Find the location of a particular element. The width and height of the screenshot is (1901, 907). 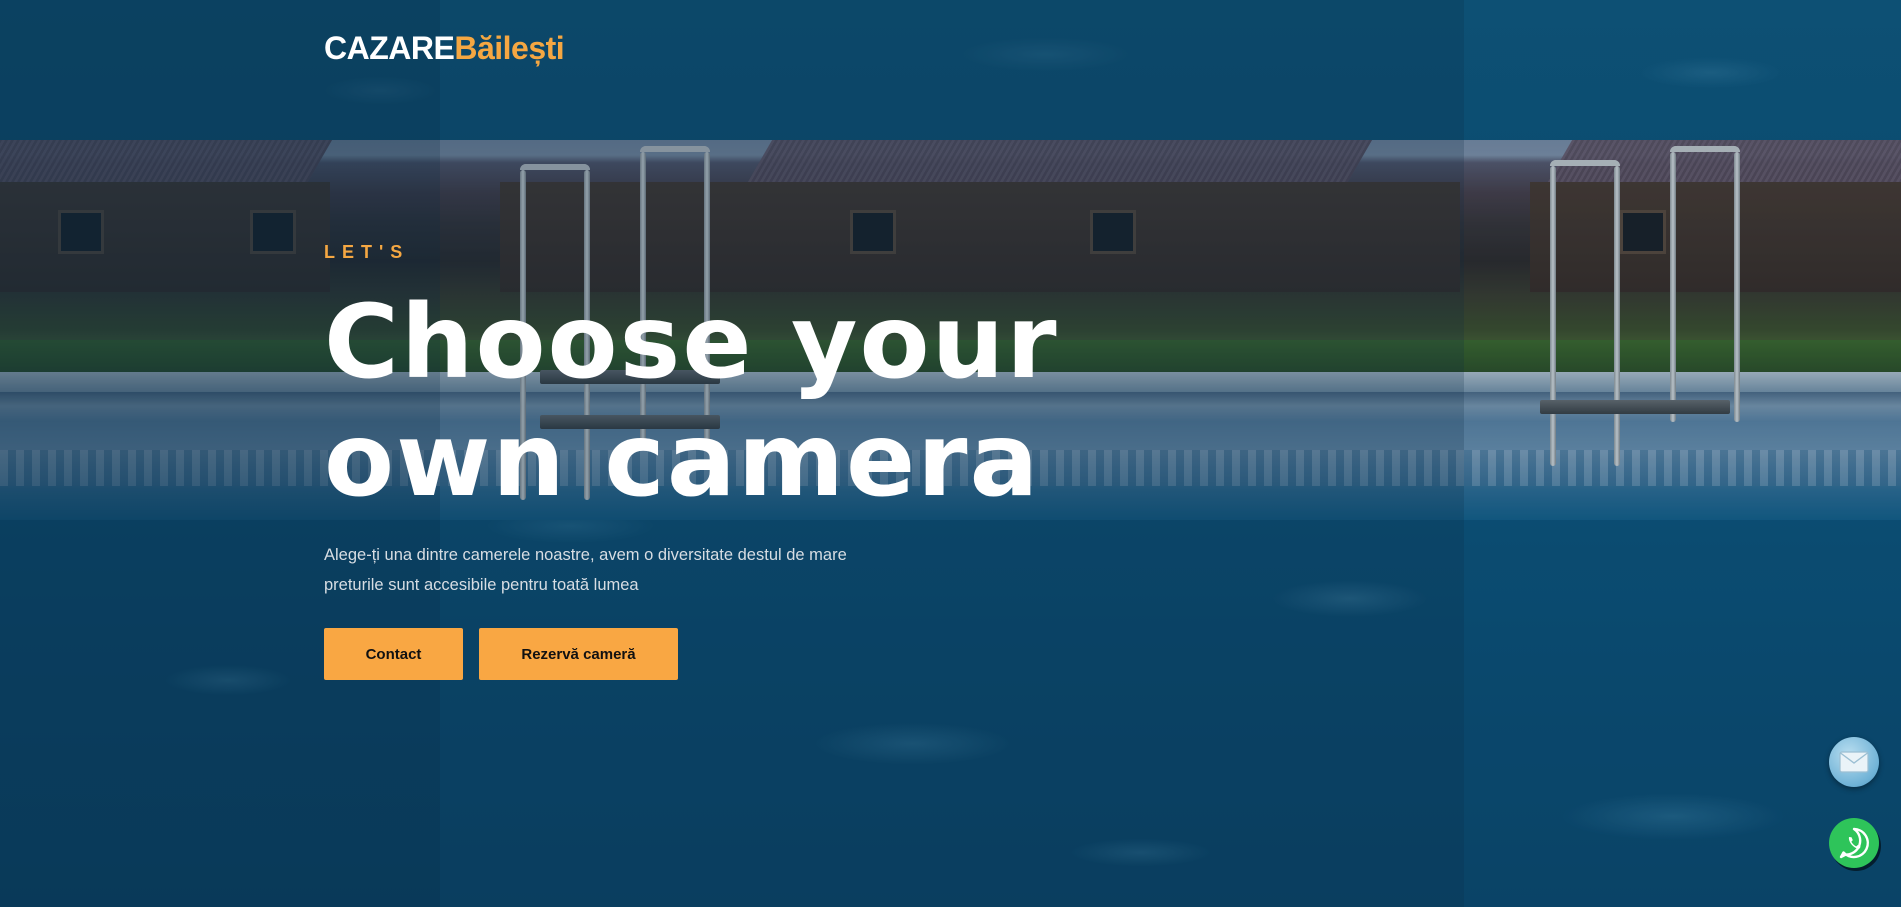

headline-line-2: own camera is located at coordinates (682, 460).